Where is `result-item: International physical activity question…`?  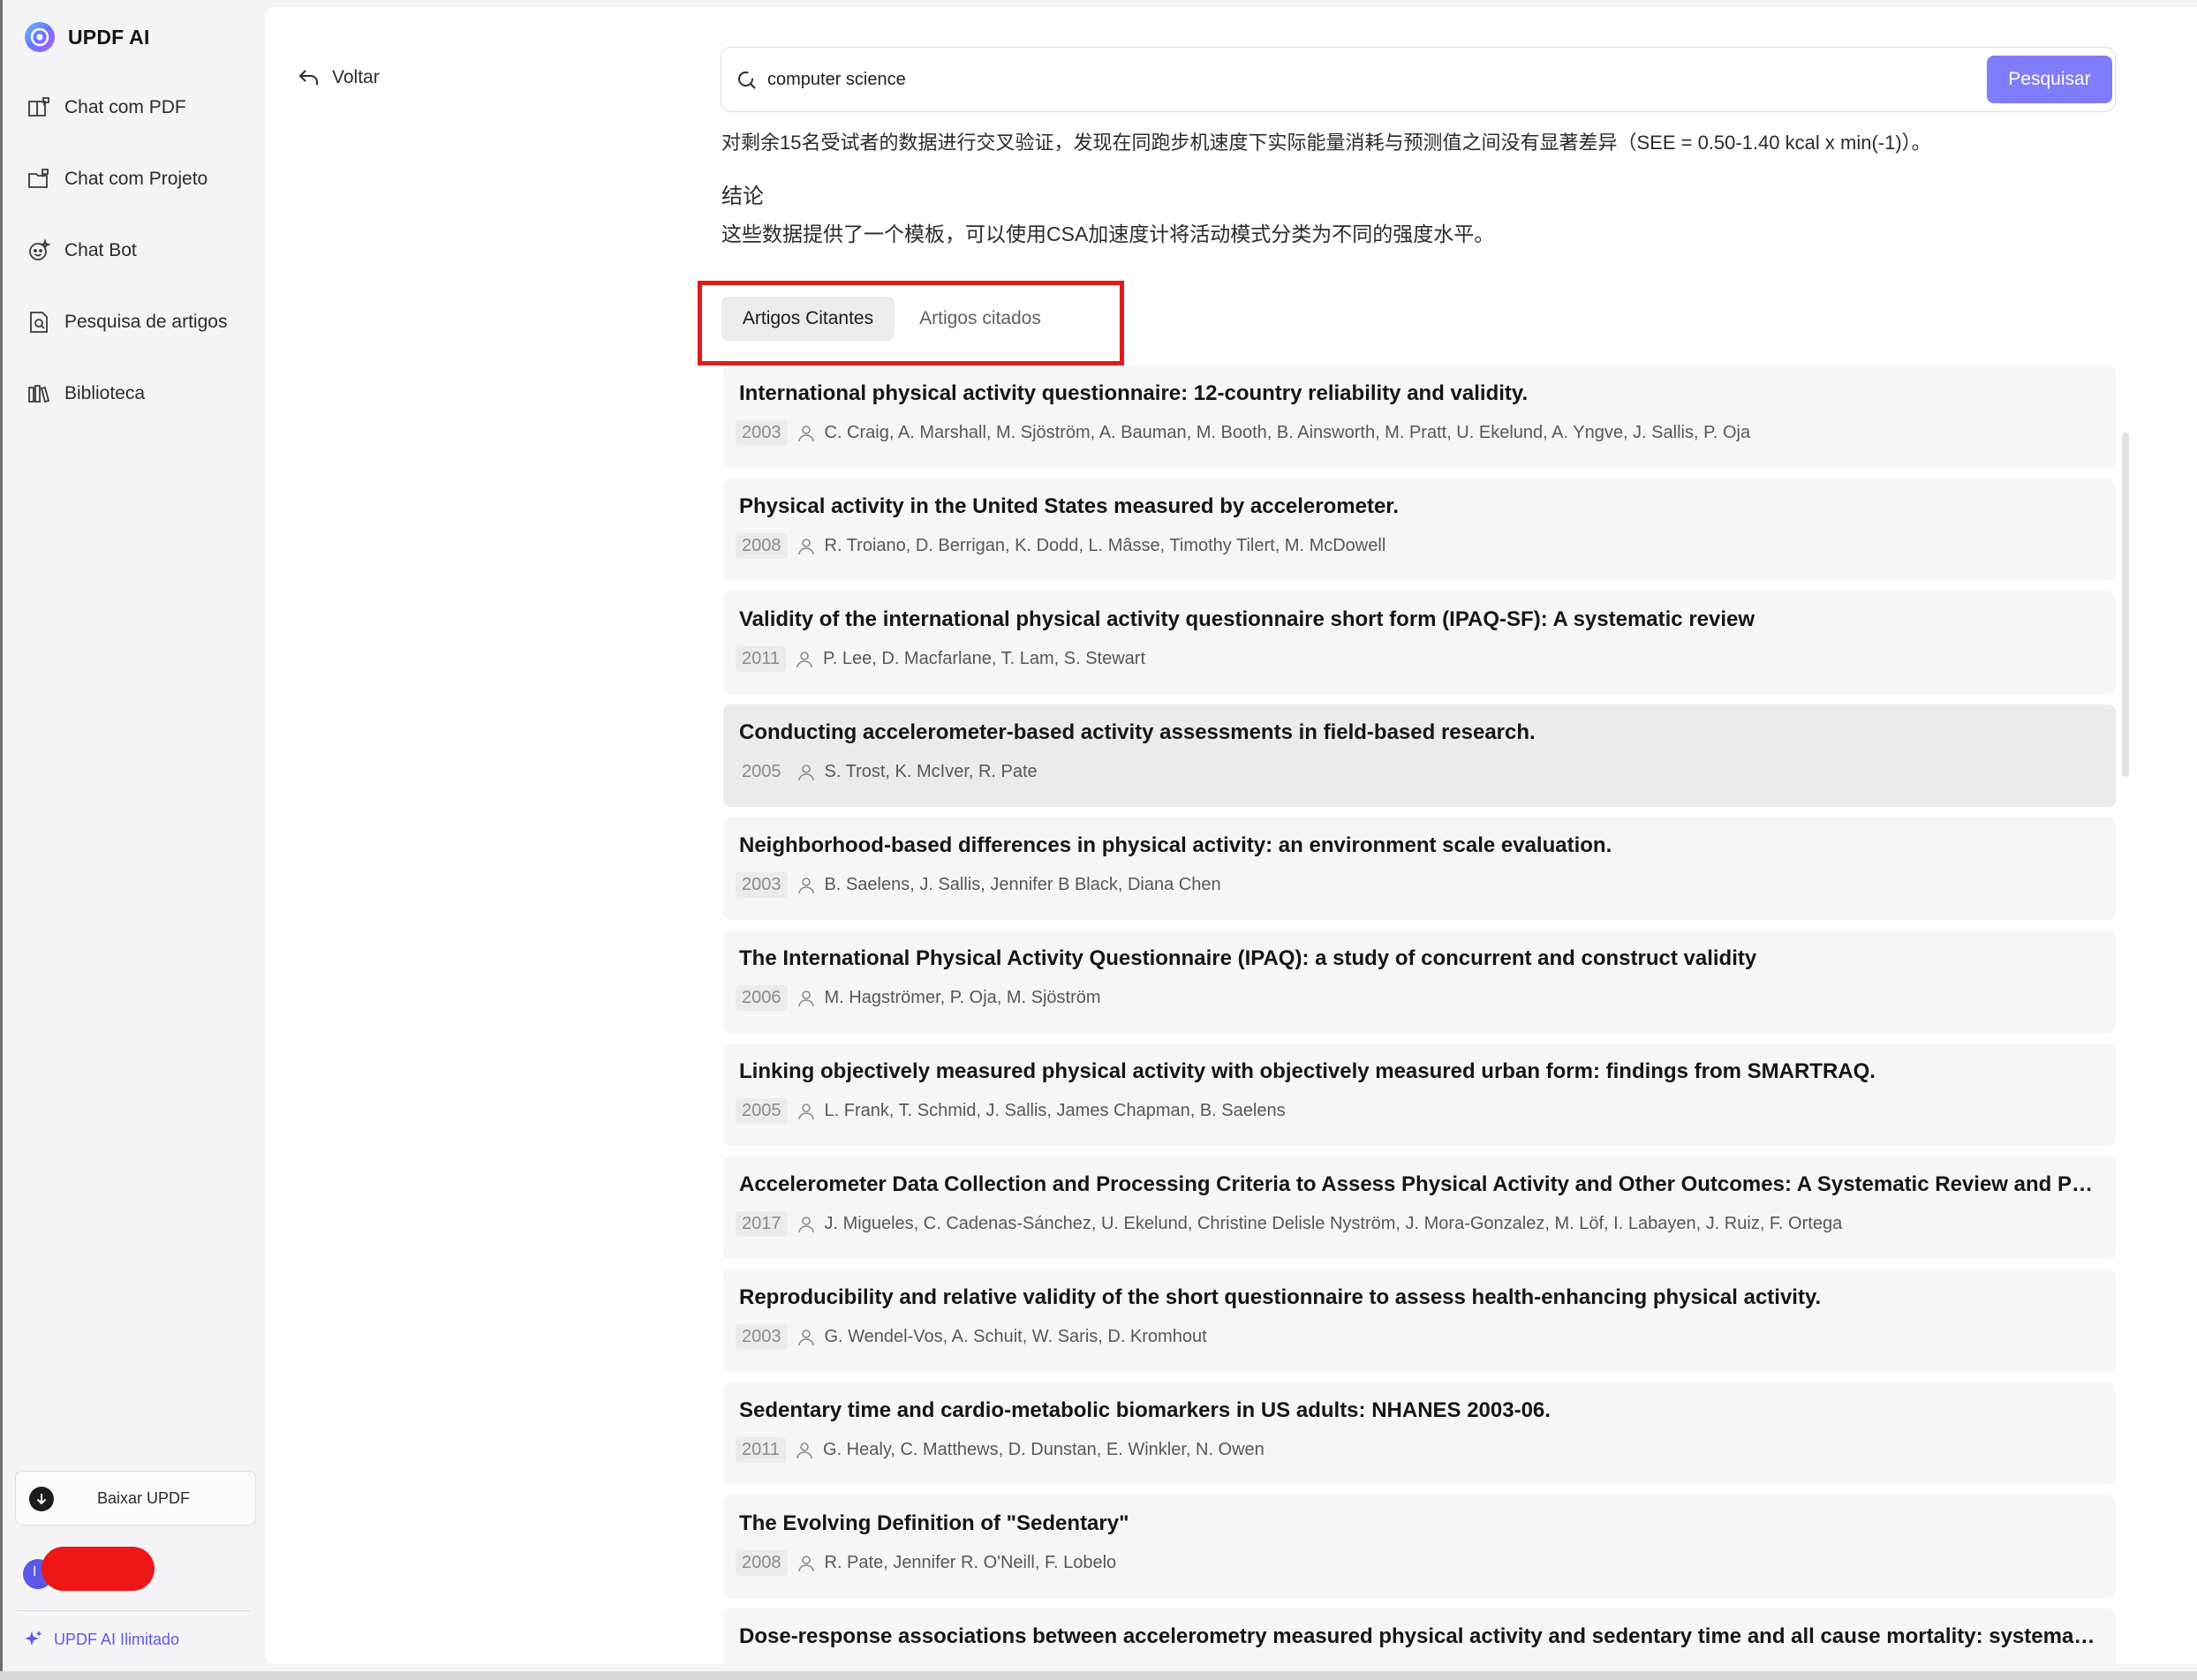 result-item: International physical activity question… is located at coordinates (1420, 416).